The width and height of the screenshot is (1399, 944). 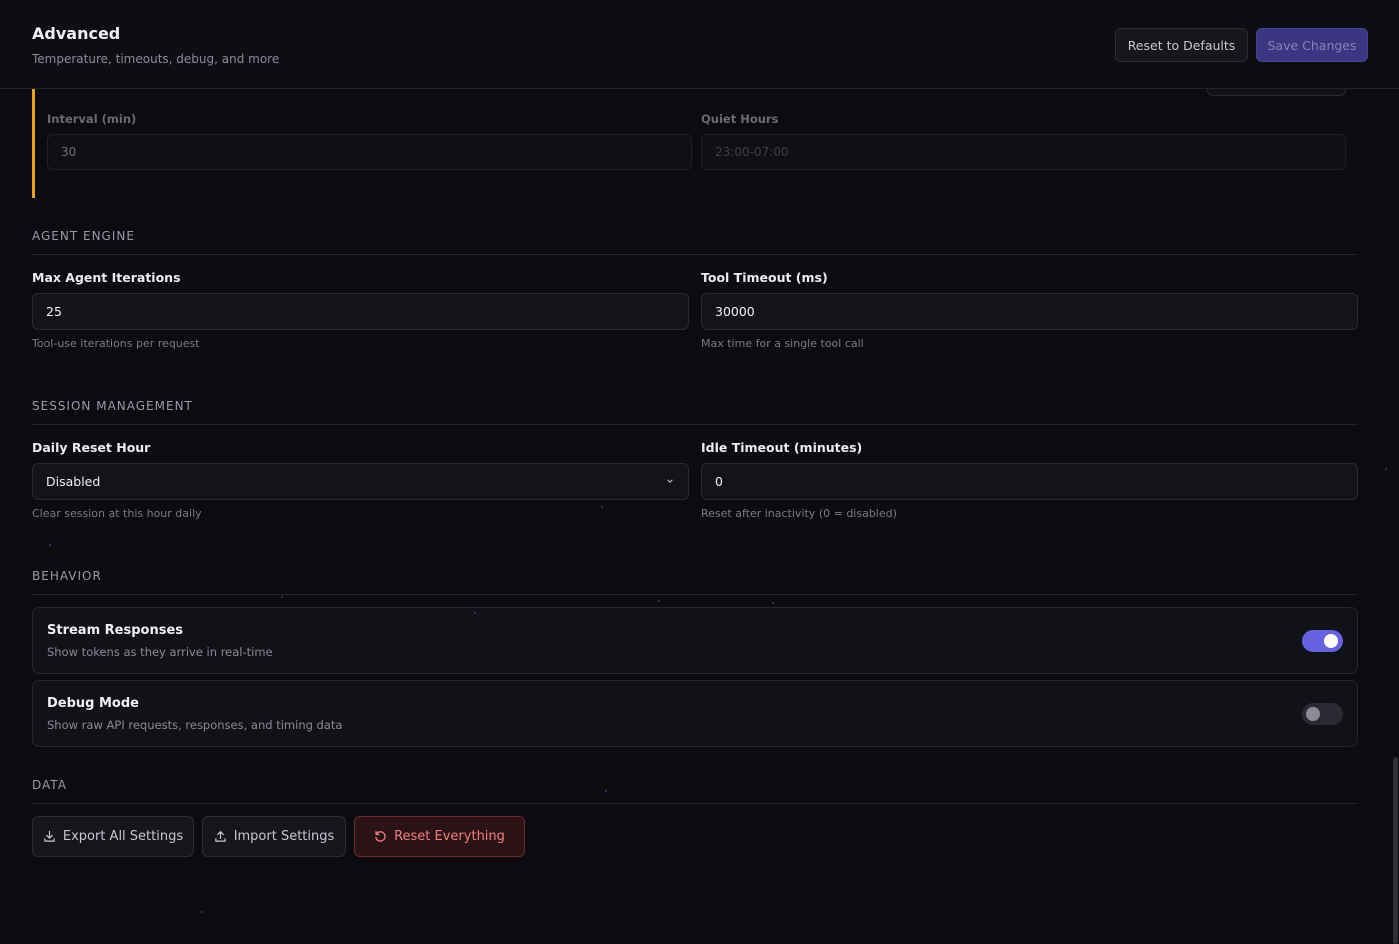 What do you see at coordinates (799, 513) in the screenshot?
I see `idle-timeout-hint: Reset after inactivity (0 = disabled)` at bounding box center [799, 513].